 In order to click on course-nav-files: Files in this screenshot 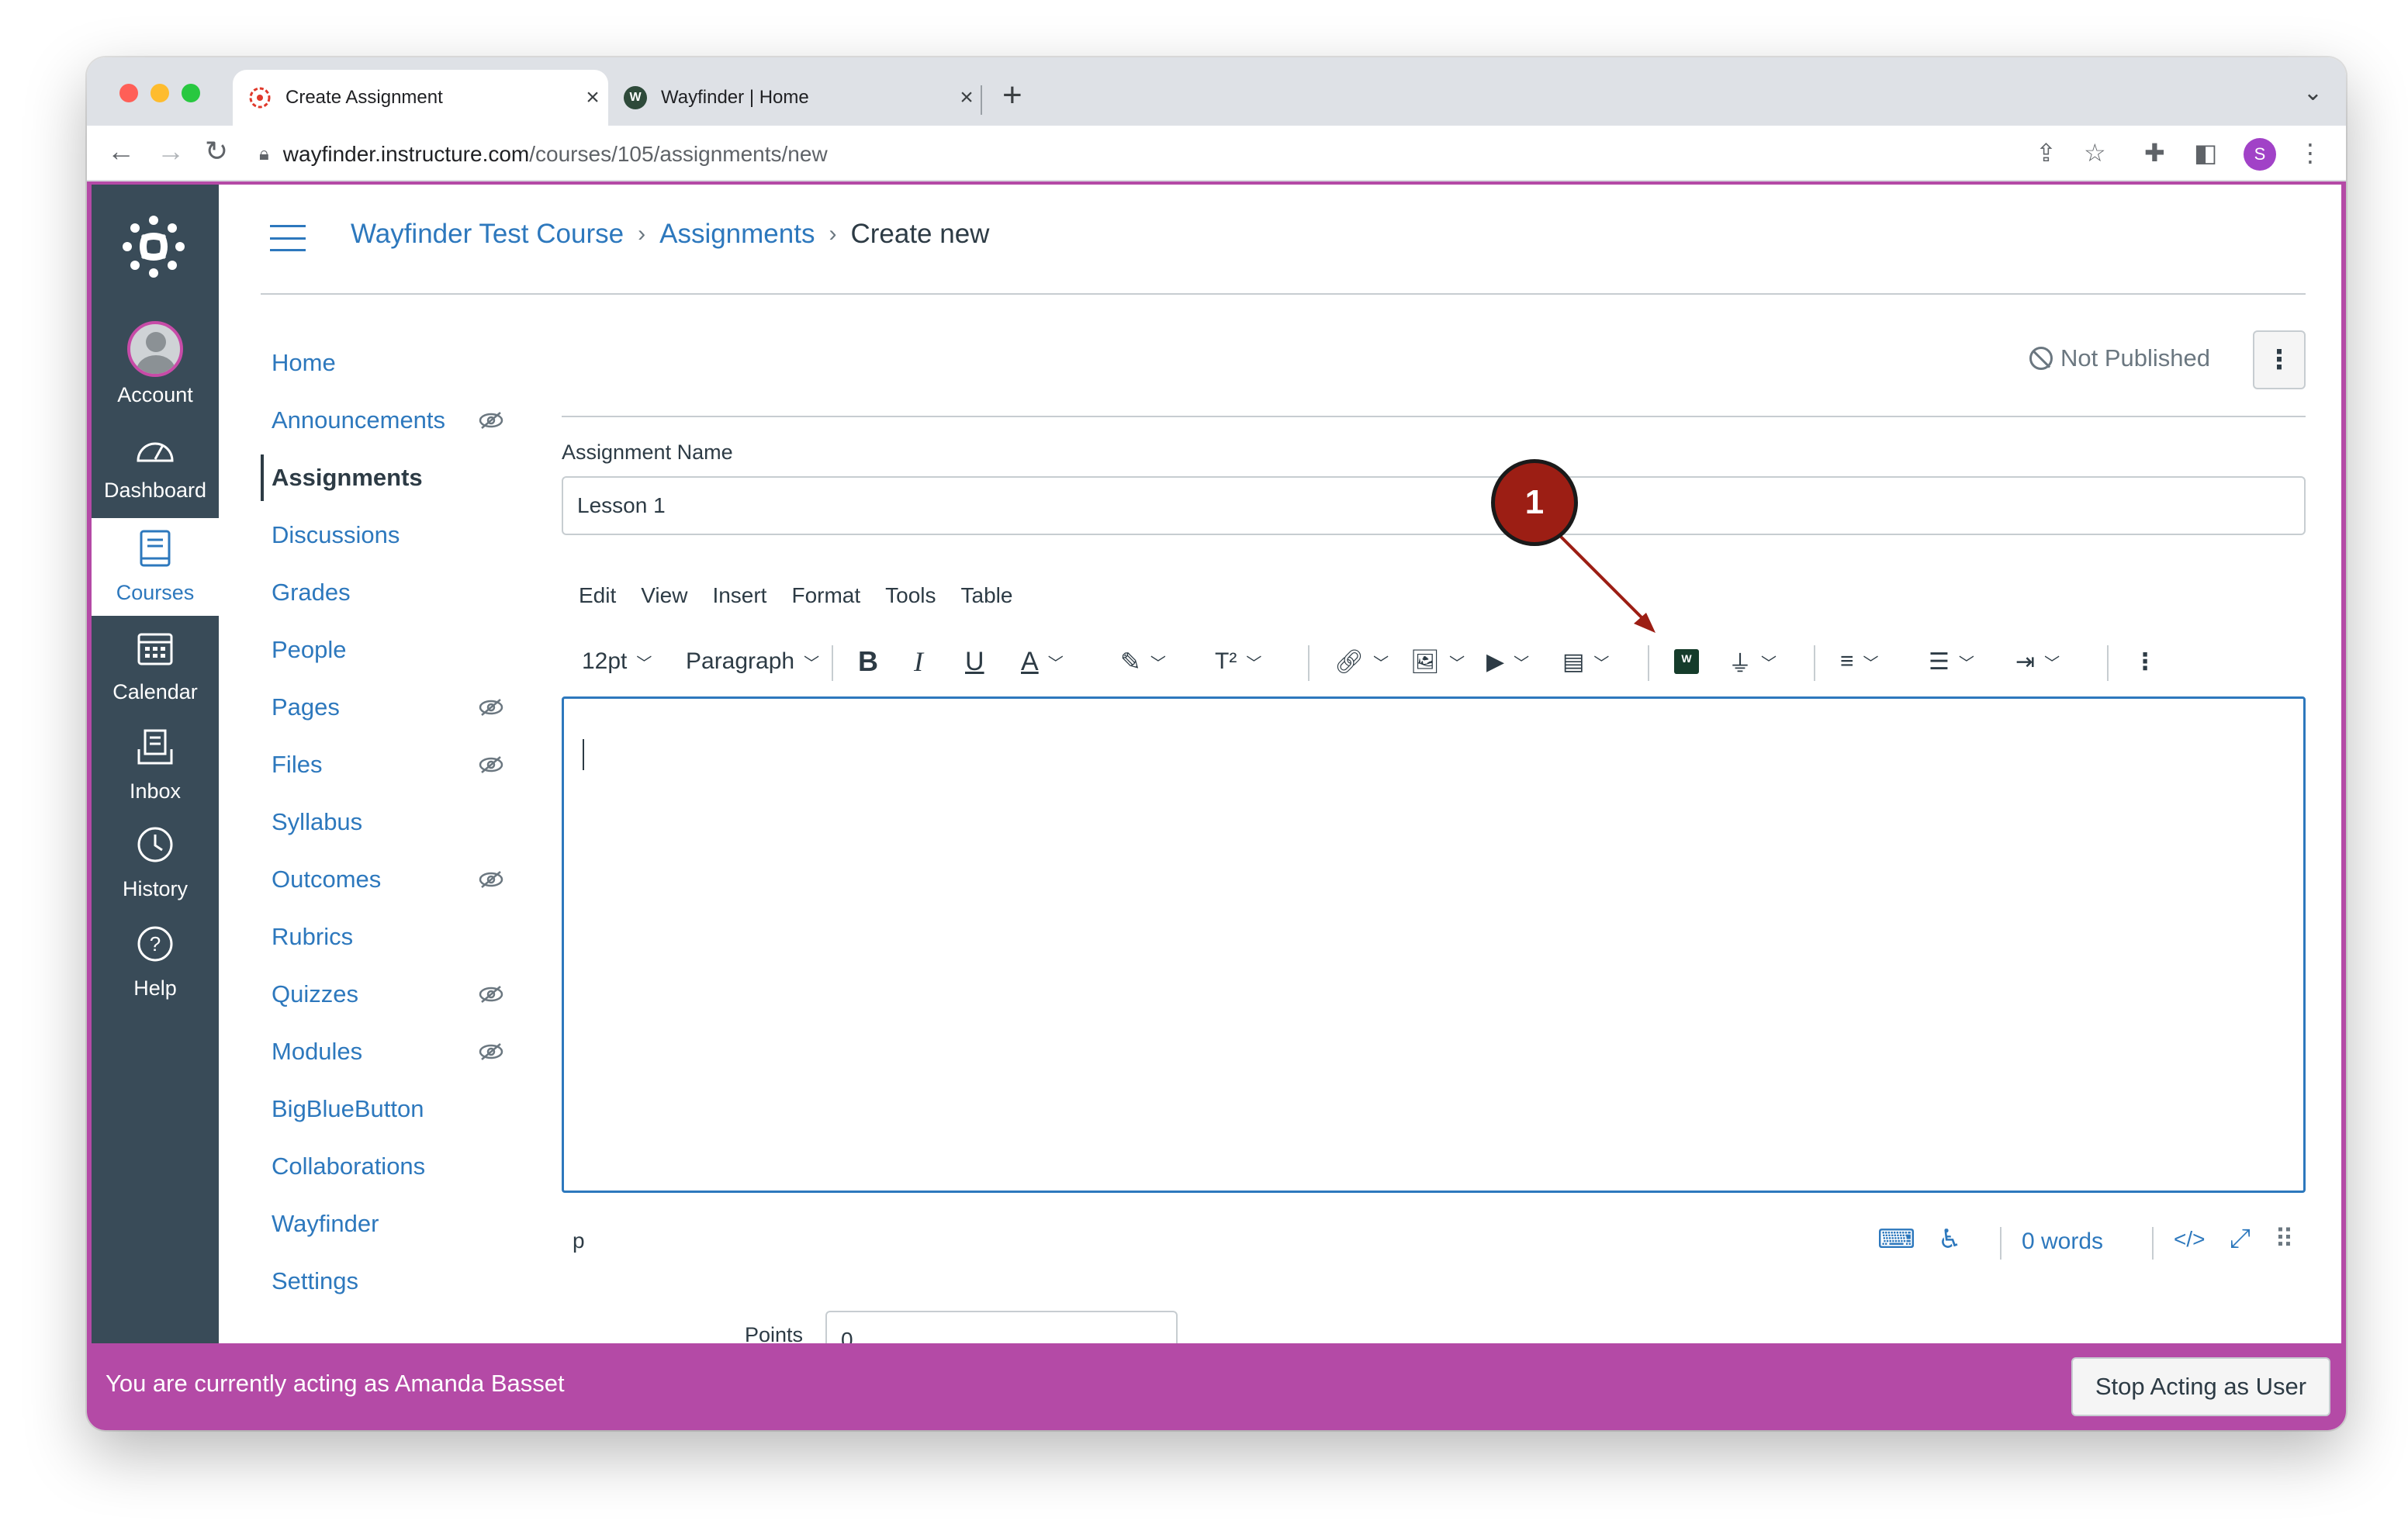, I will do `click(389, 764)`.